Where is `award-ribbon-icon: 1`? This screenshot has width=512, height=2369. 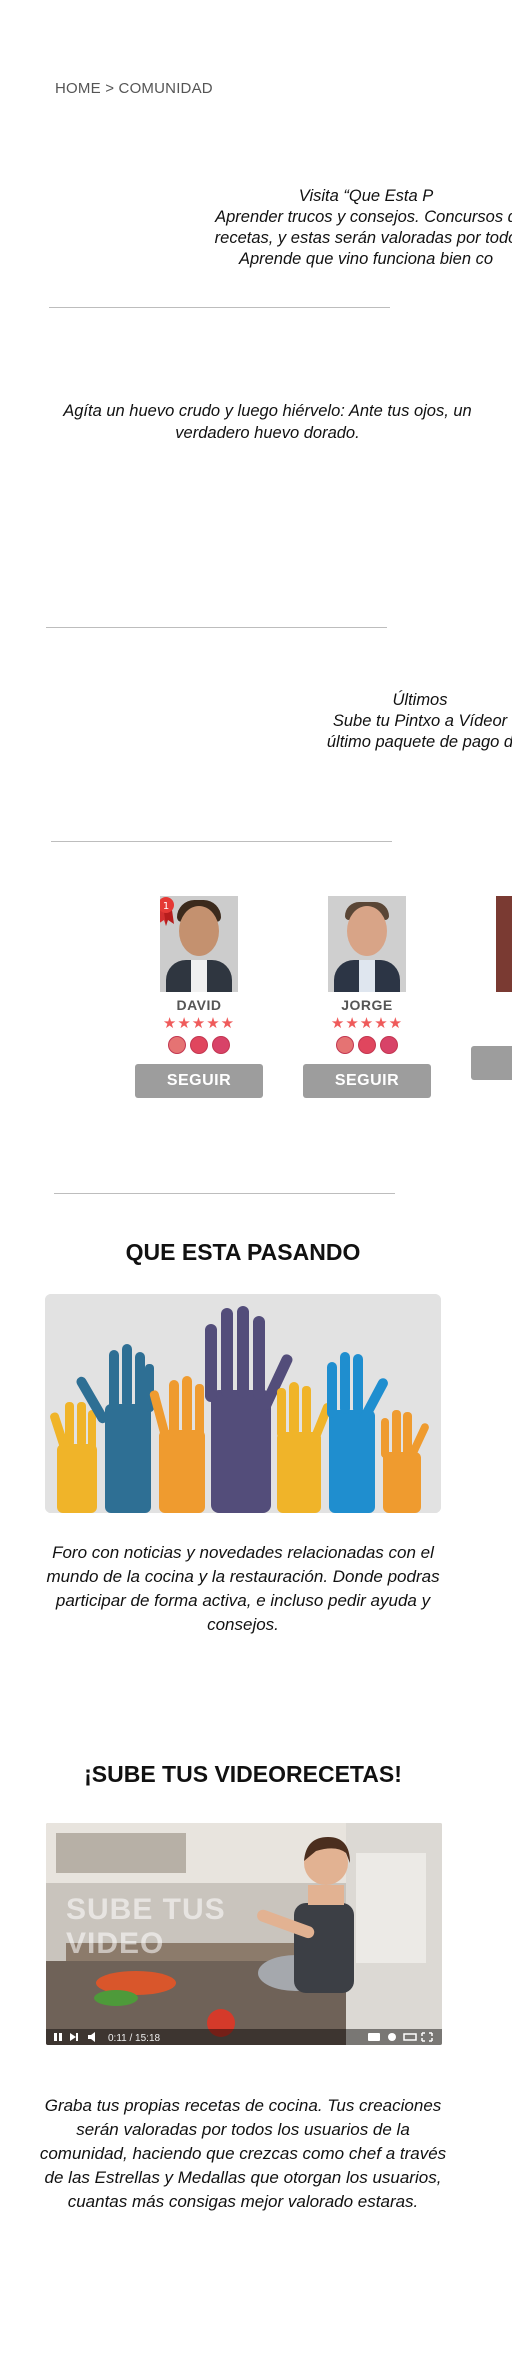 award-ribbon-icon: 1 is located at coordinates (167, 911).